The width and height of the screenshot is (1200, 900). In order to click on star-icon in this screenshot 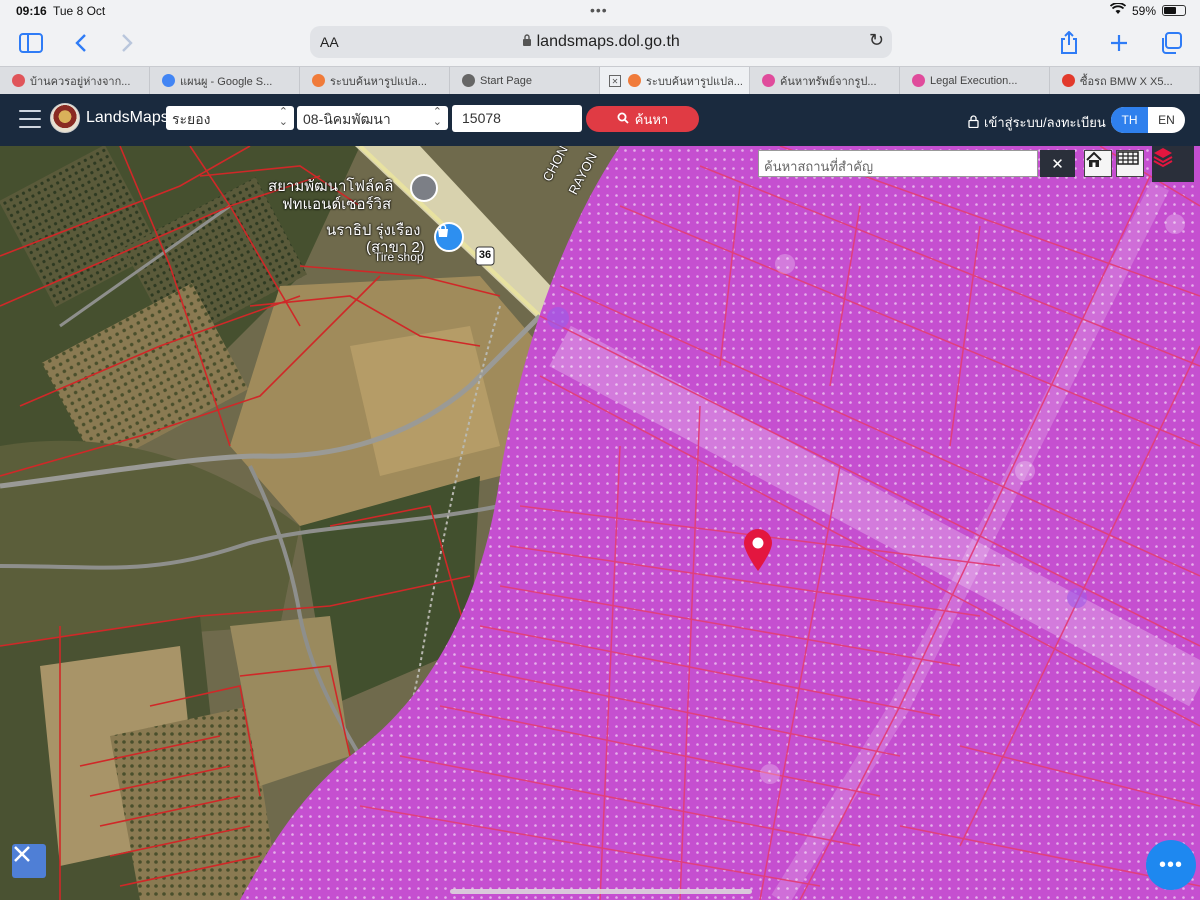, I will do `click(468, 80)`.